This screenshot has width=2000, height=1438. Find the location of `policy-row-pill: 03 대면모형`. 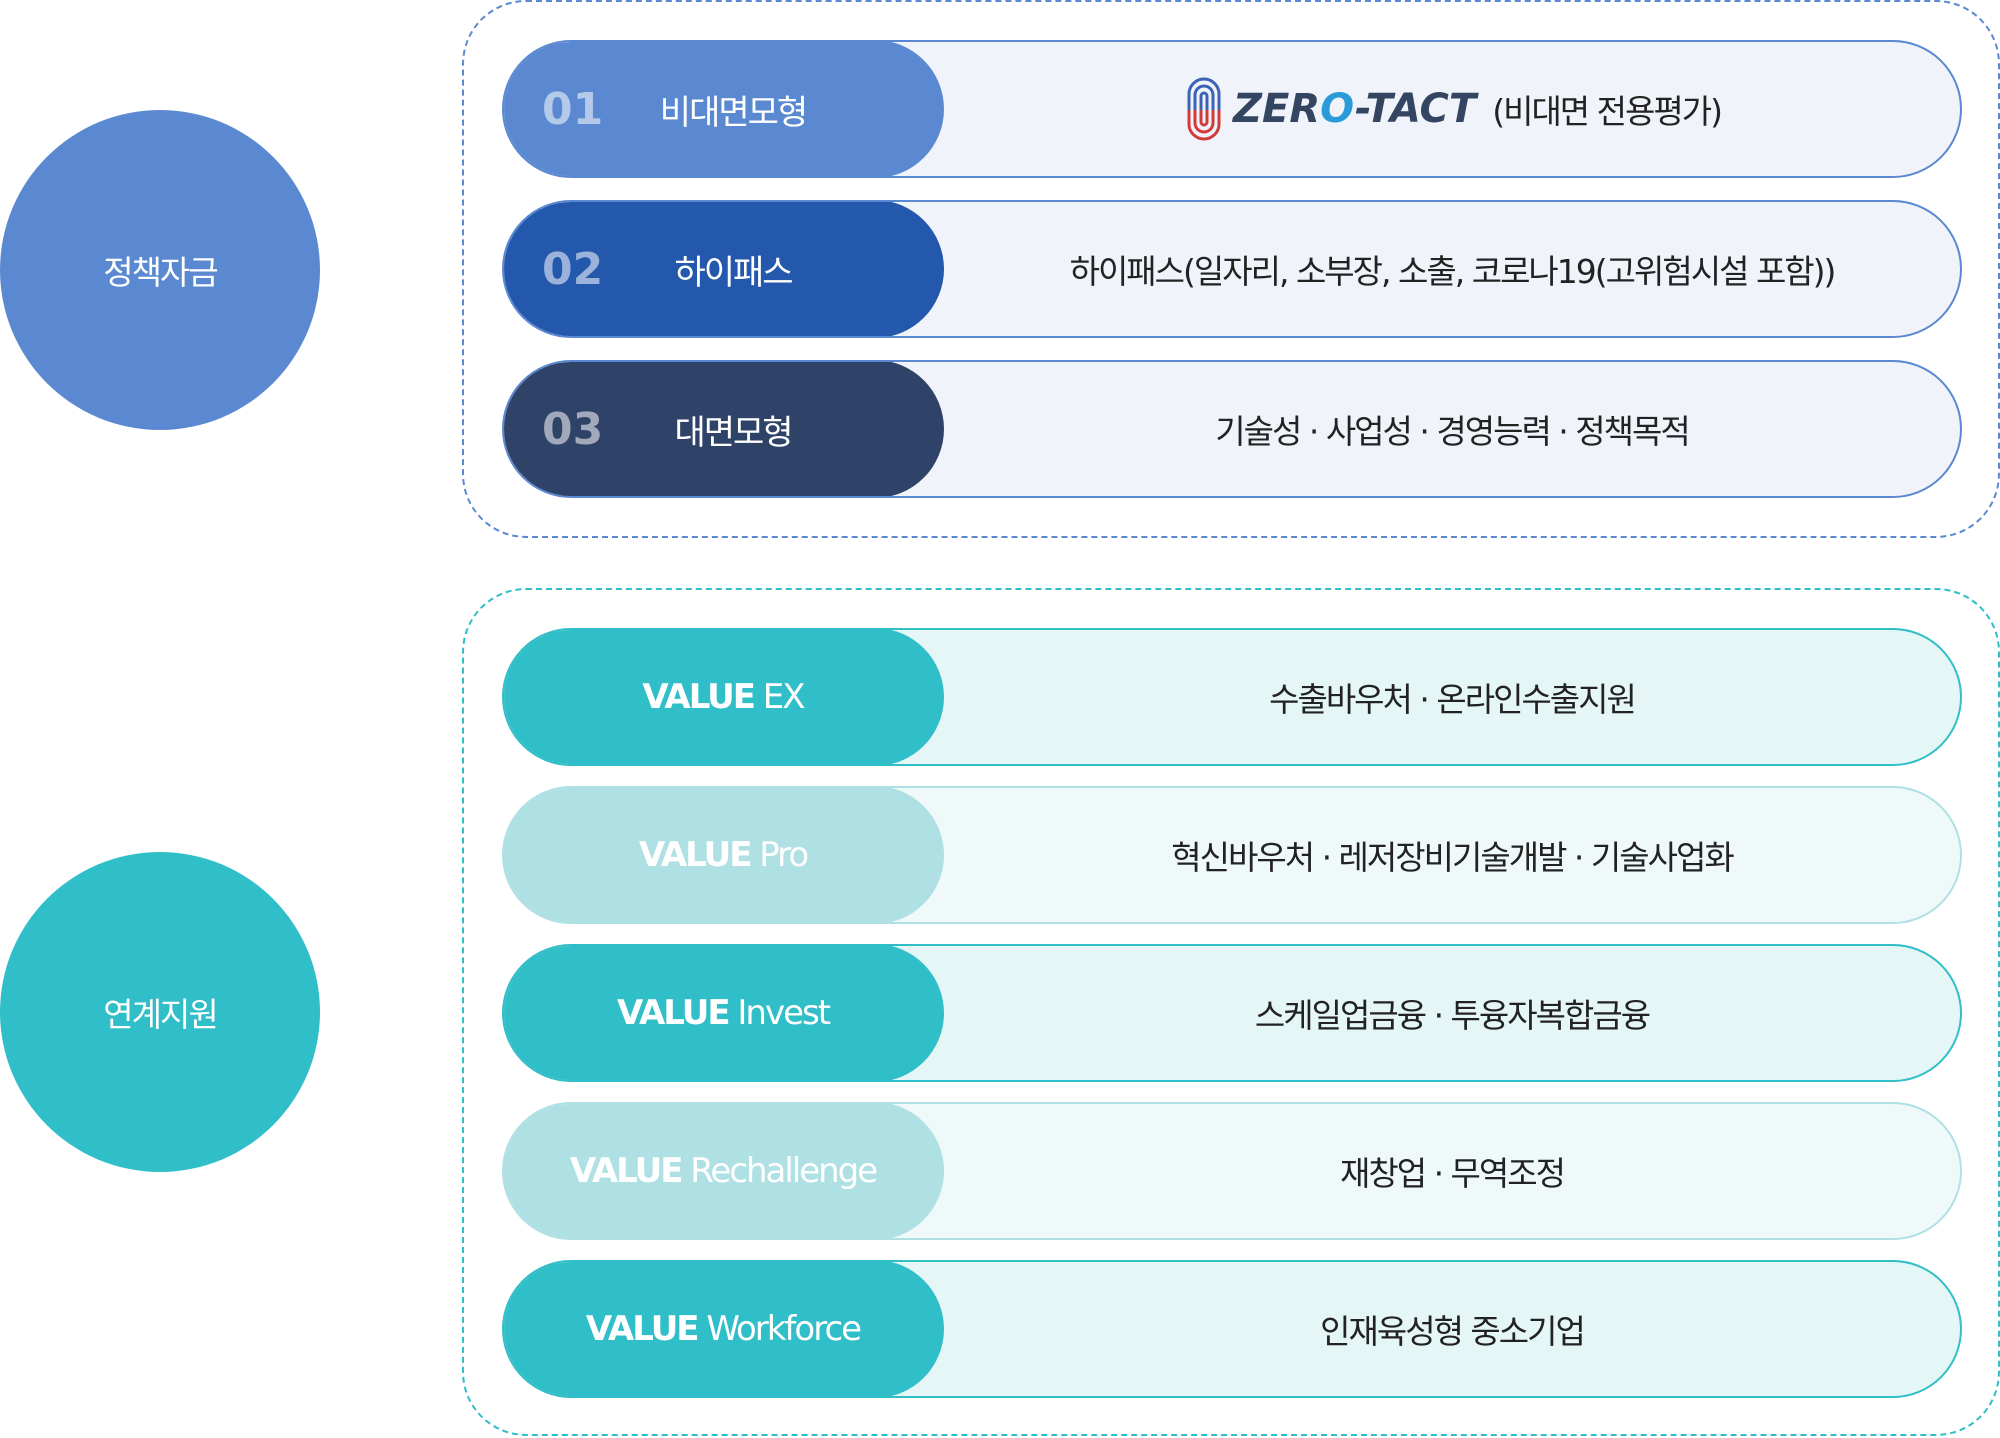

policy-row-pill: 03 대면모형 is located at coordinates (724, 429).